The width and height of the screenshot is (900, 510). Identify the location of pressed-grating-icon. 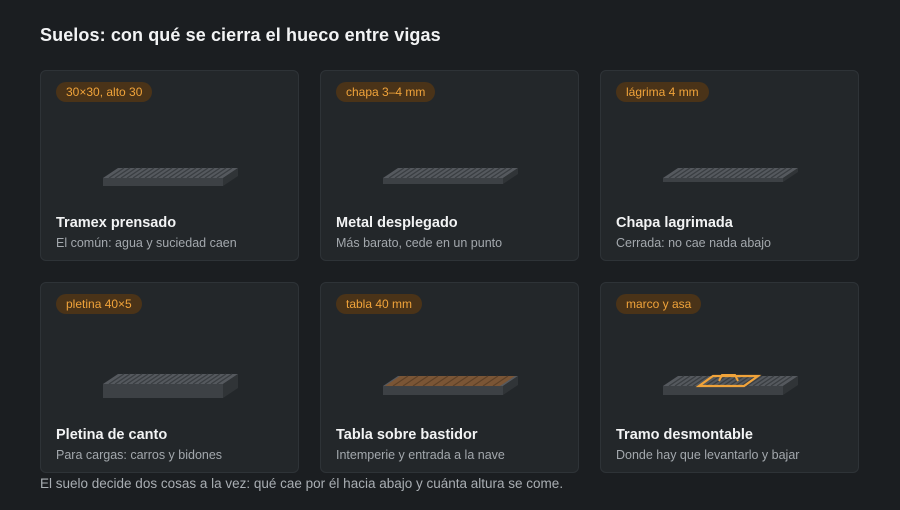
(170, 176).